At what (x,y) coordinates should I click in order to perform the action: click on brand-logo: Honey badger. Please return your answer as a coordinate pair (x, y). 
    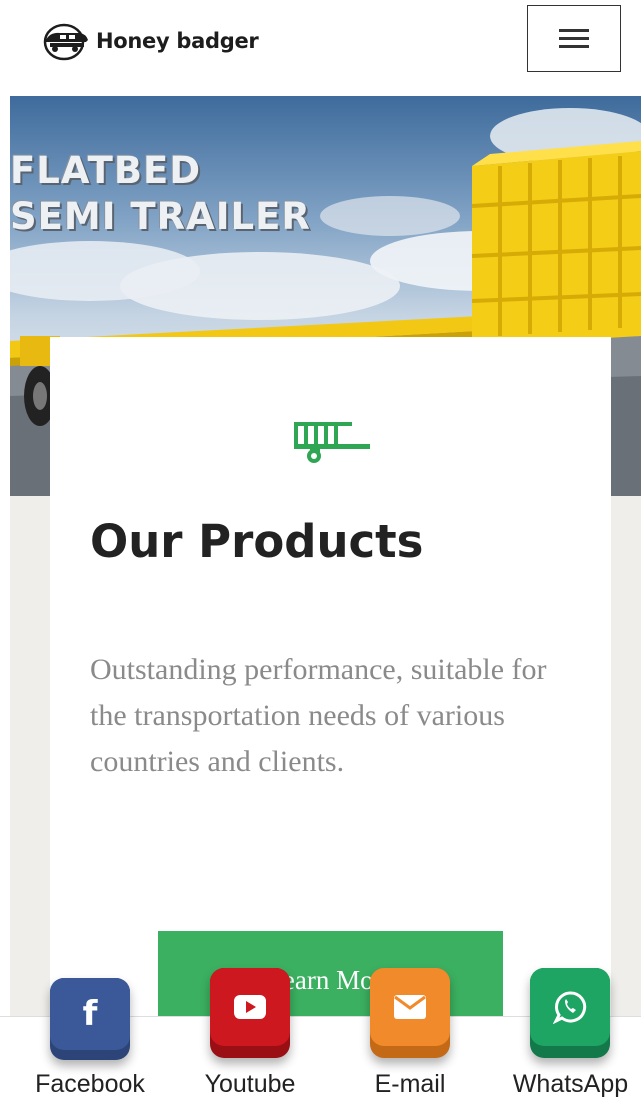
    Looking at the image, I should click on (149, 41).